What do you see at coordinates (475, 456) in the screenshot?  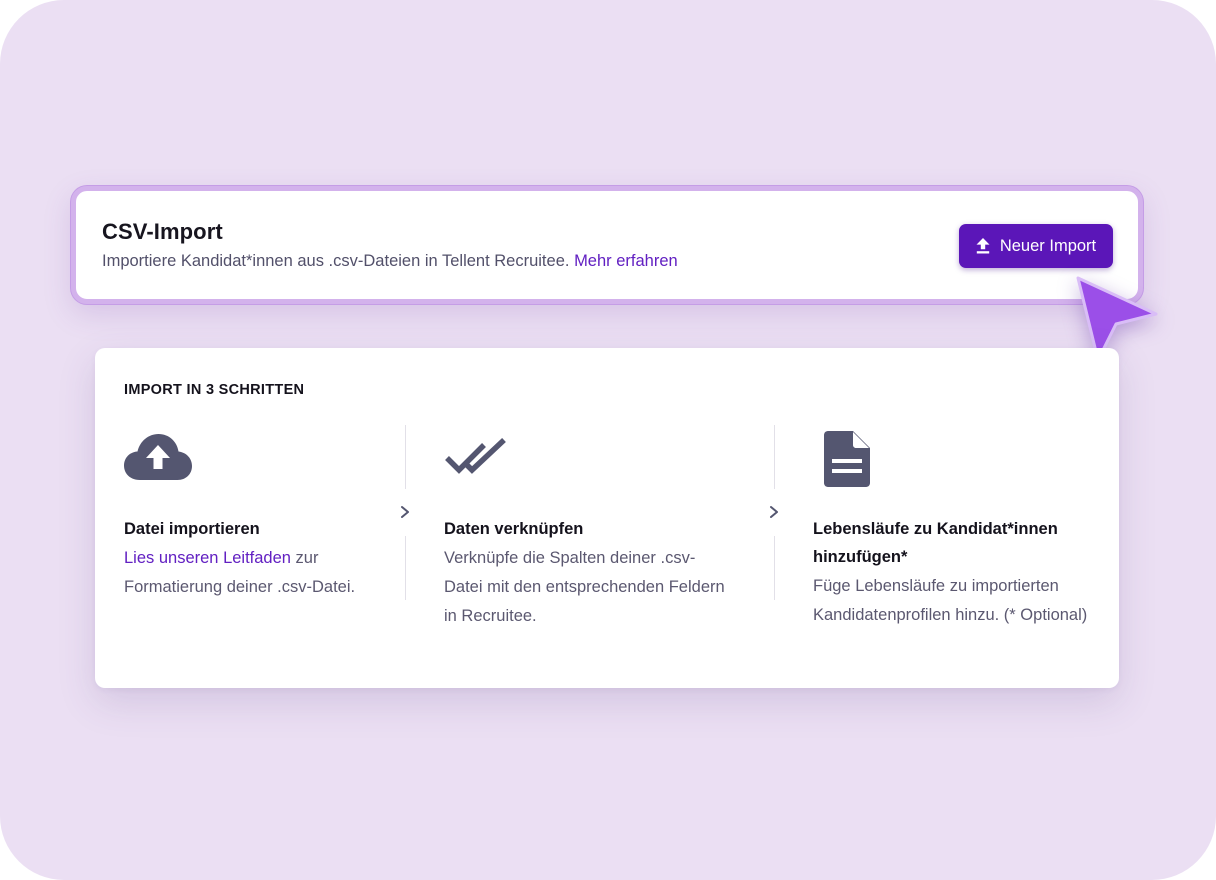 I see `double-check-icon` at bounding box center [475, 456].